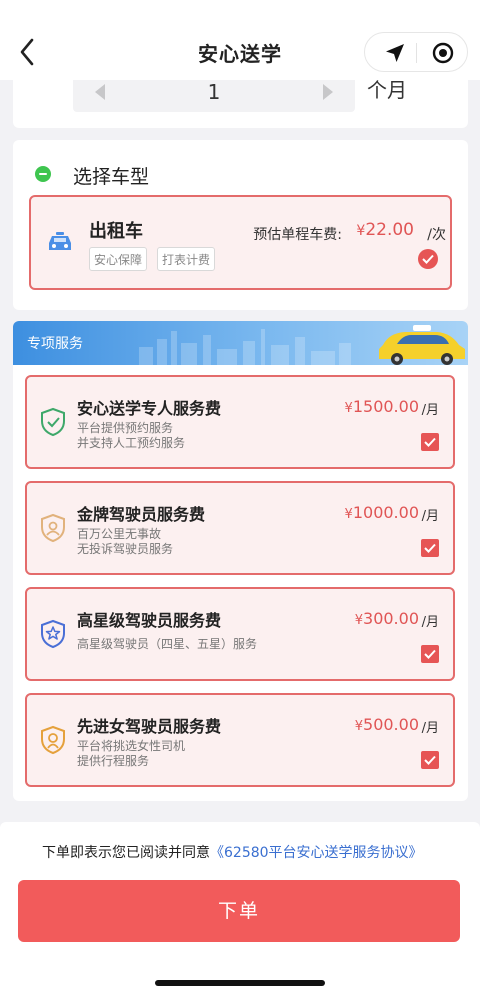 This screenshot has width=480, height=995. I want to click on service-desc-line: 平台提供预约服务, so click(125, 428).